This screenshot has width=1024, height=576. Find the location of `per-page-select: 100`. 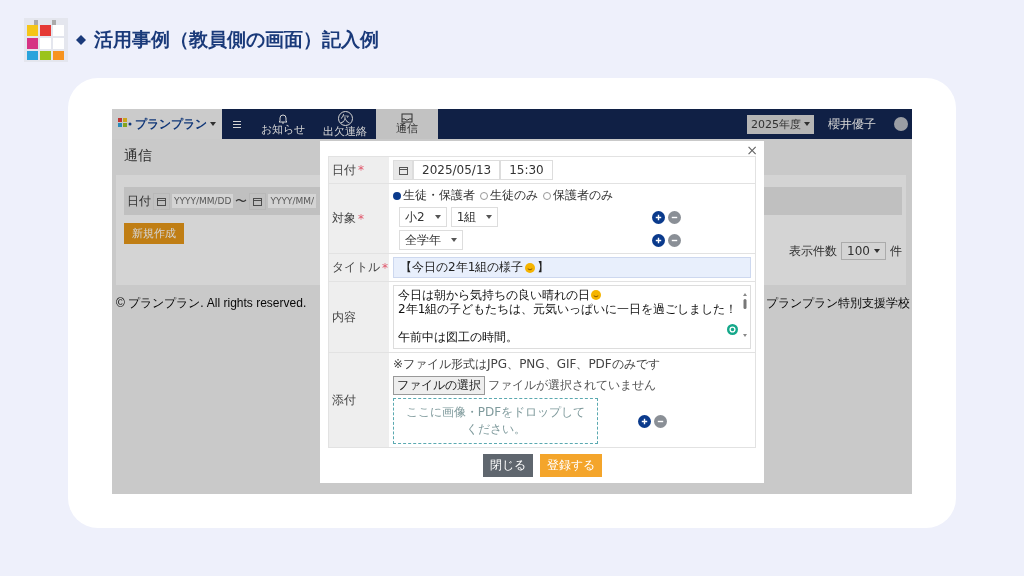

per-page-select: 100 is located at coordinates (863, 251).